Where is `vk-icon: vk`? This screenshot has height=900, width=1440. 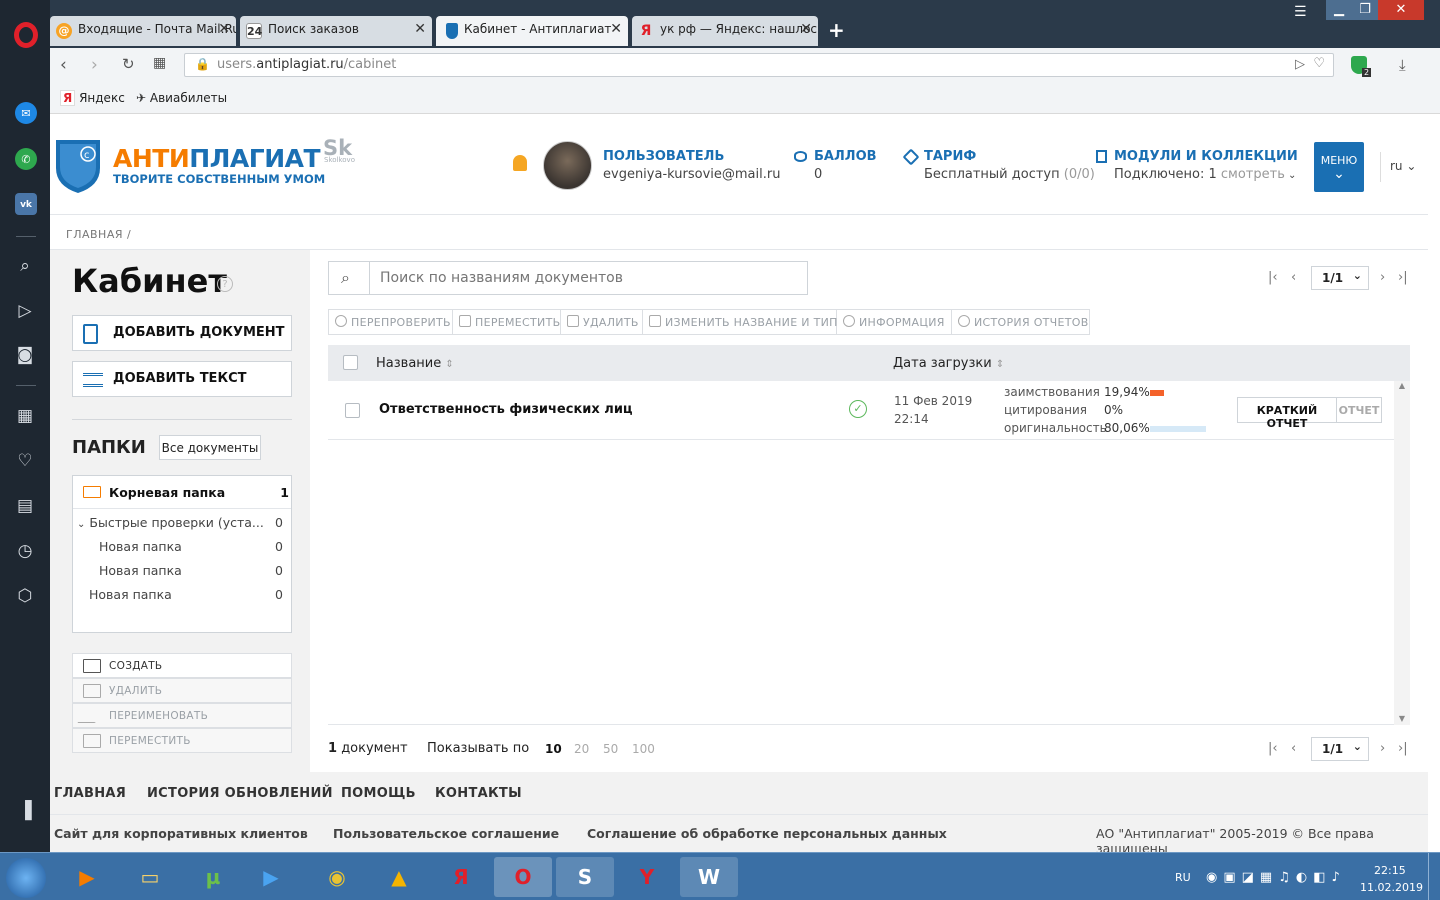
vk-icon: vk is located at coordinates (26, 204).